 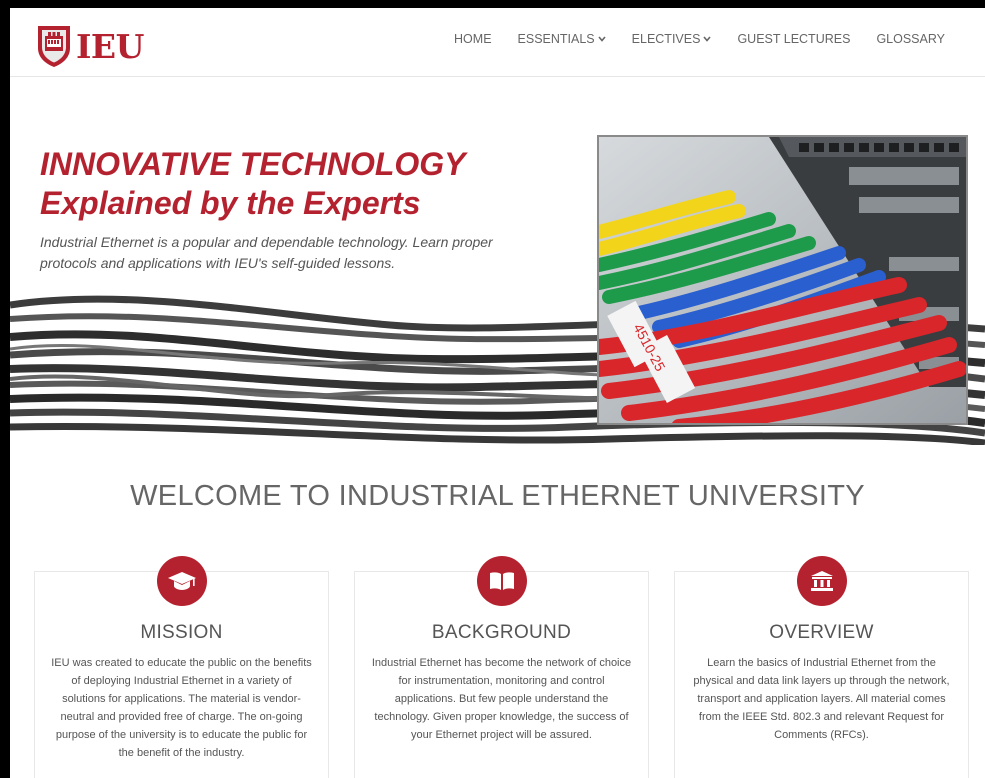 What do you see at coordinates (181, 581) in the screenshot?
I see `graduation-cap-icon` at bounding box center [181, 581].